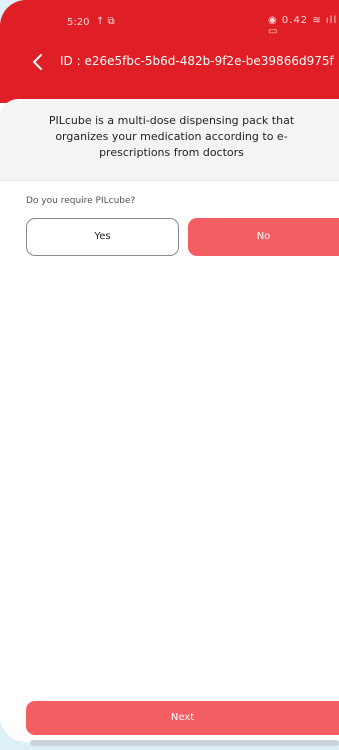 The image size is (339, 750). What do you see at coordinates (182, 718) in the screenshot?
I see `next-button: Next` at bounding box center [182, 718].